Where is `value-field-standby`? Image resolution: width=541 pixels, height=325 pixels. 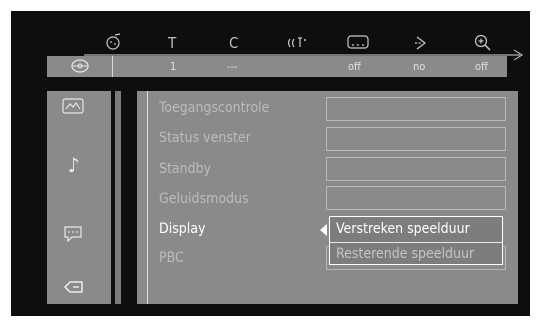
value-field-standby is located at coordinates (416, 169).